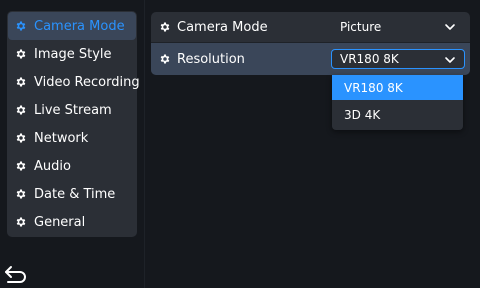  I want to click on sidebar-item-label: Image Style, so click(73, 54).